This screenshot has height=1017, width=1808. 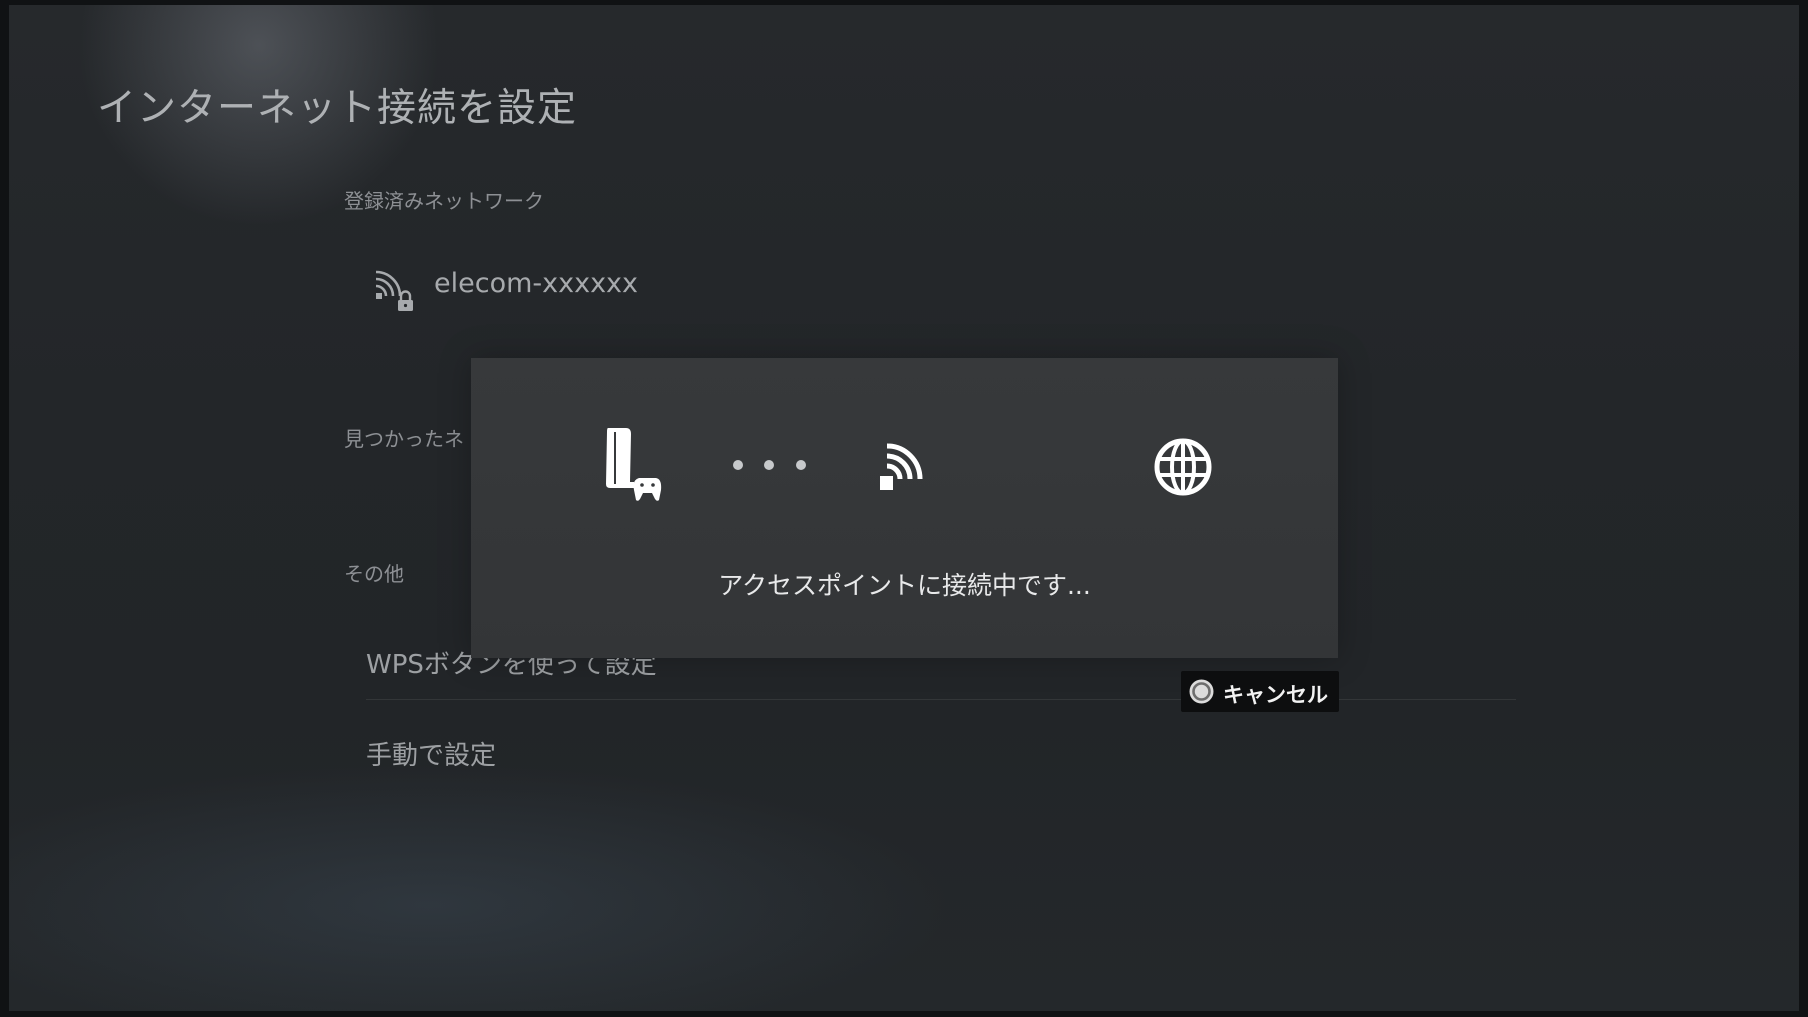 I want to click on globe-icon, so click(x=1183, y=467).